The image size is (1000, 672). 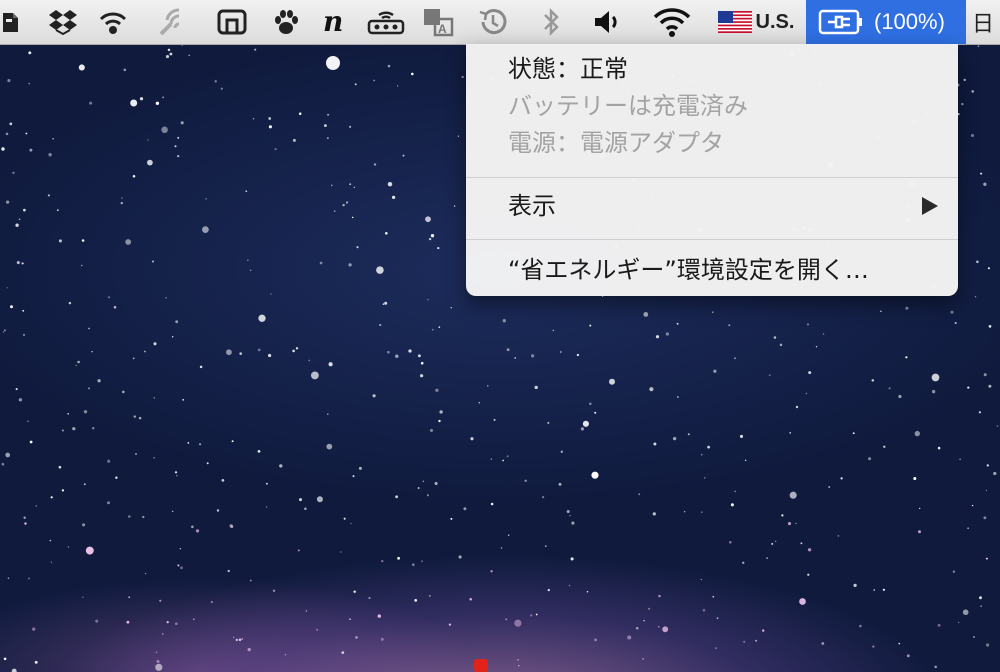 What do you see at coordinates (840, 22) in the screenshot?
I see `power-adapter-icon` at bounding box center [840, 22].